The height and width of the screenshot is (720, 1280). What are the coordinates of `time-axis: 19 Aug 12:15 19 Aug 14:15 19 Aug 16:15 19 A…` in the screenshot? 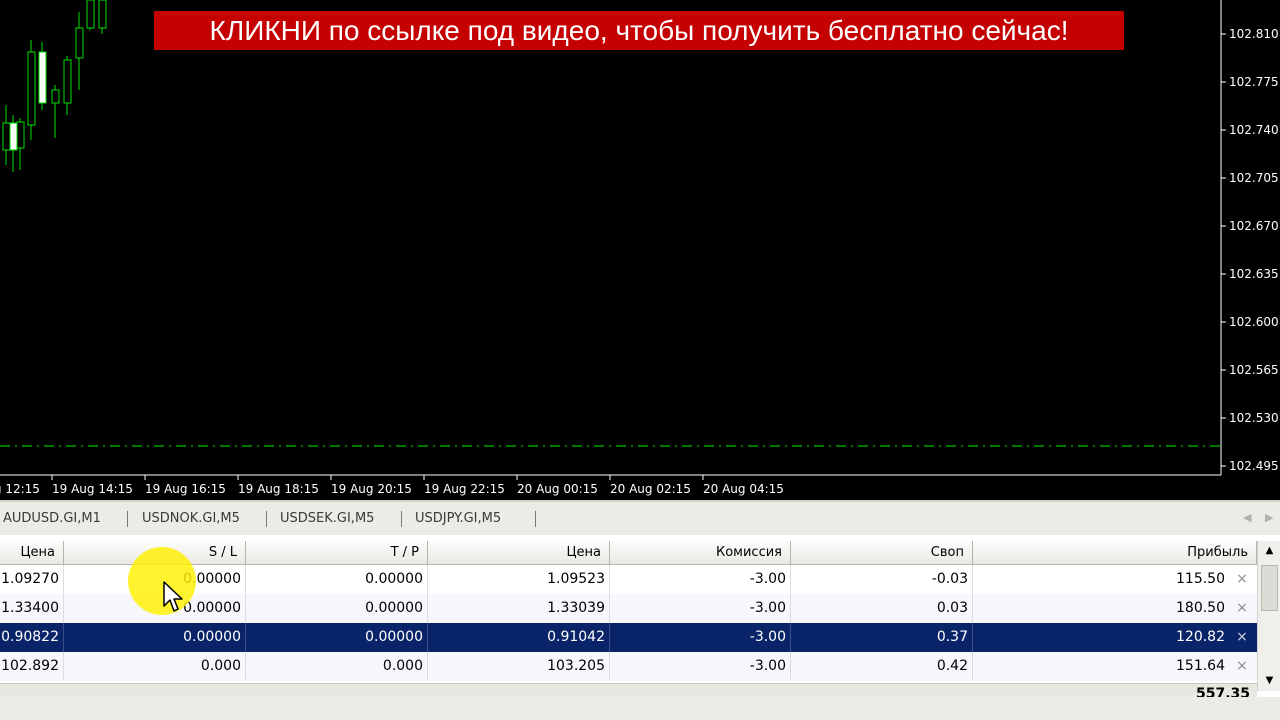 It's located at (392, 485).